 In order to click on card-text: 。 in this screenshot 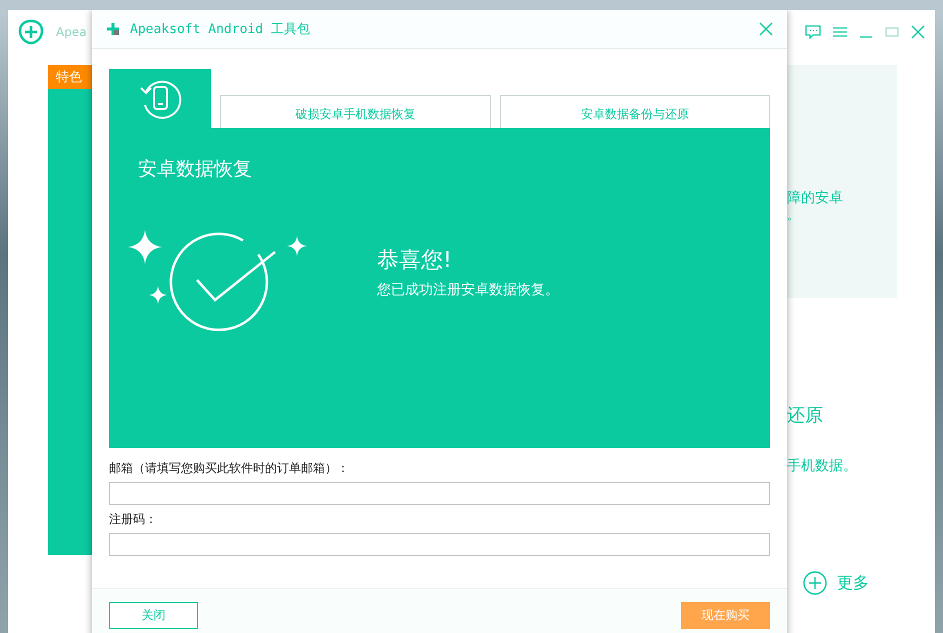, I will do `click(793, 215)`.